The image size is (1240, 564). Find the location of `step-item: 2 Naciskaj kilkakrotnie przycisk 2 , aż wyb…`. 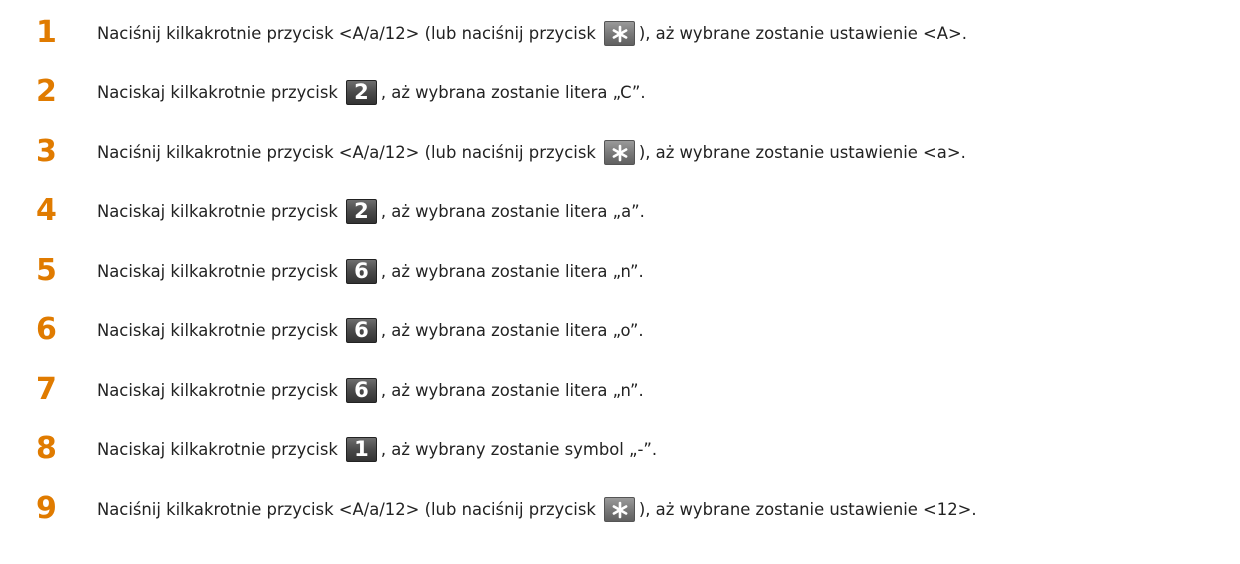

step-item: 2 Naciskaj kilkakrotnie przycisk 2 , aż wyb… is located at coordinates (620, 92).